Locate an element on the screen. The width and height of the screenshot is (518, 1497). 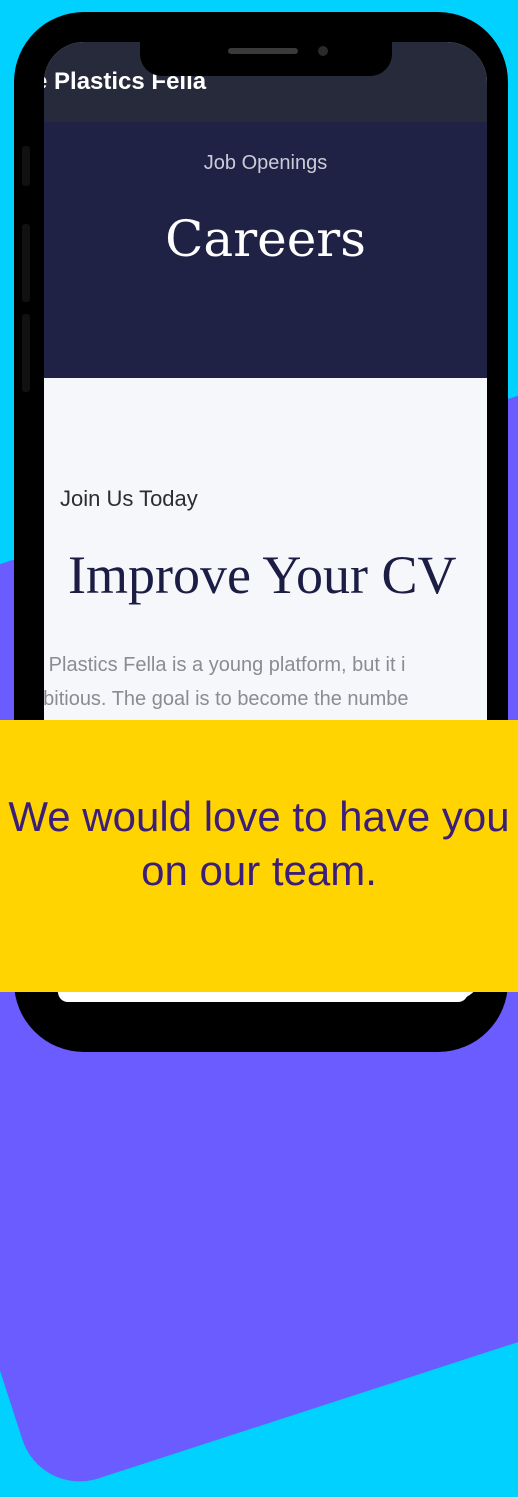
front-camera is located at coordinates (323, 51).